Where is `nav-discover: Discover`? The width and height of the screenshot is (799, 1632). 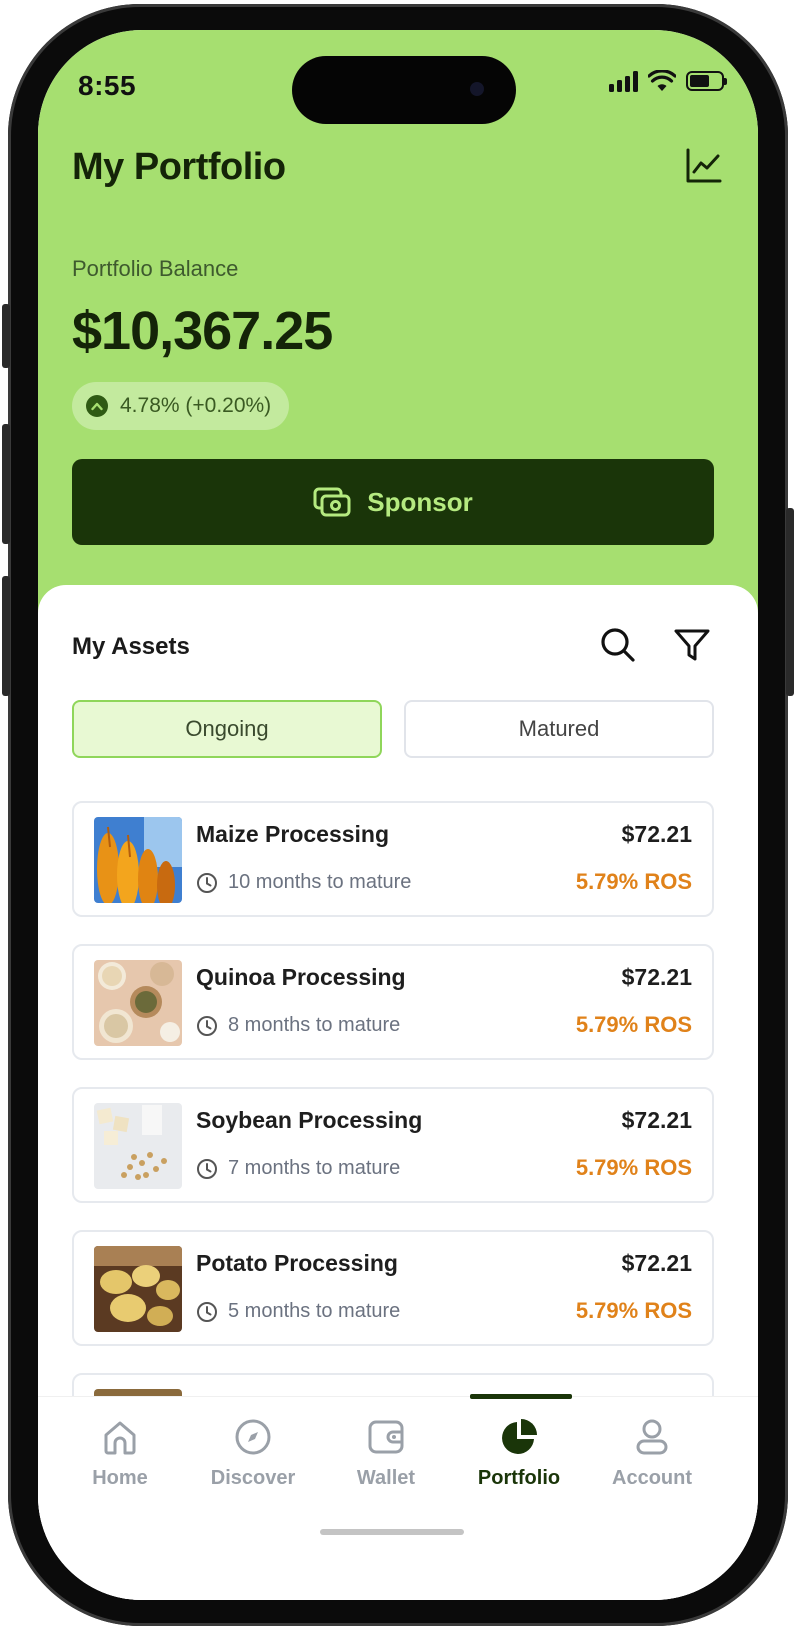
nav-discover: Discover is located at coordinates (253, 1453).